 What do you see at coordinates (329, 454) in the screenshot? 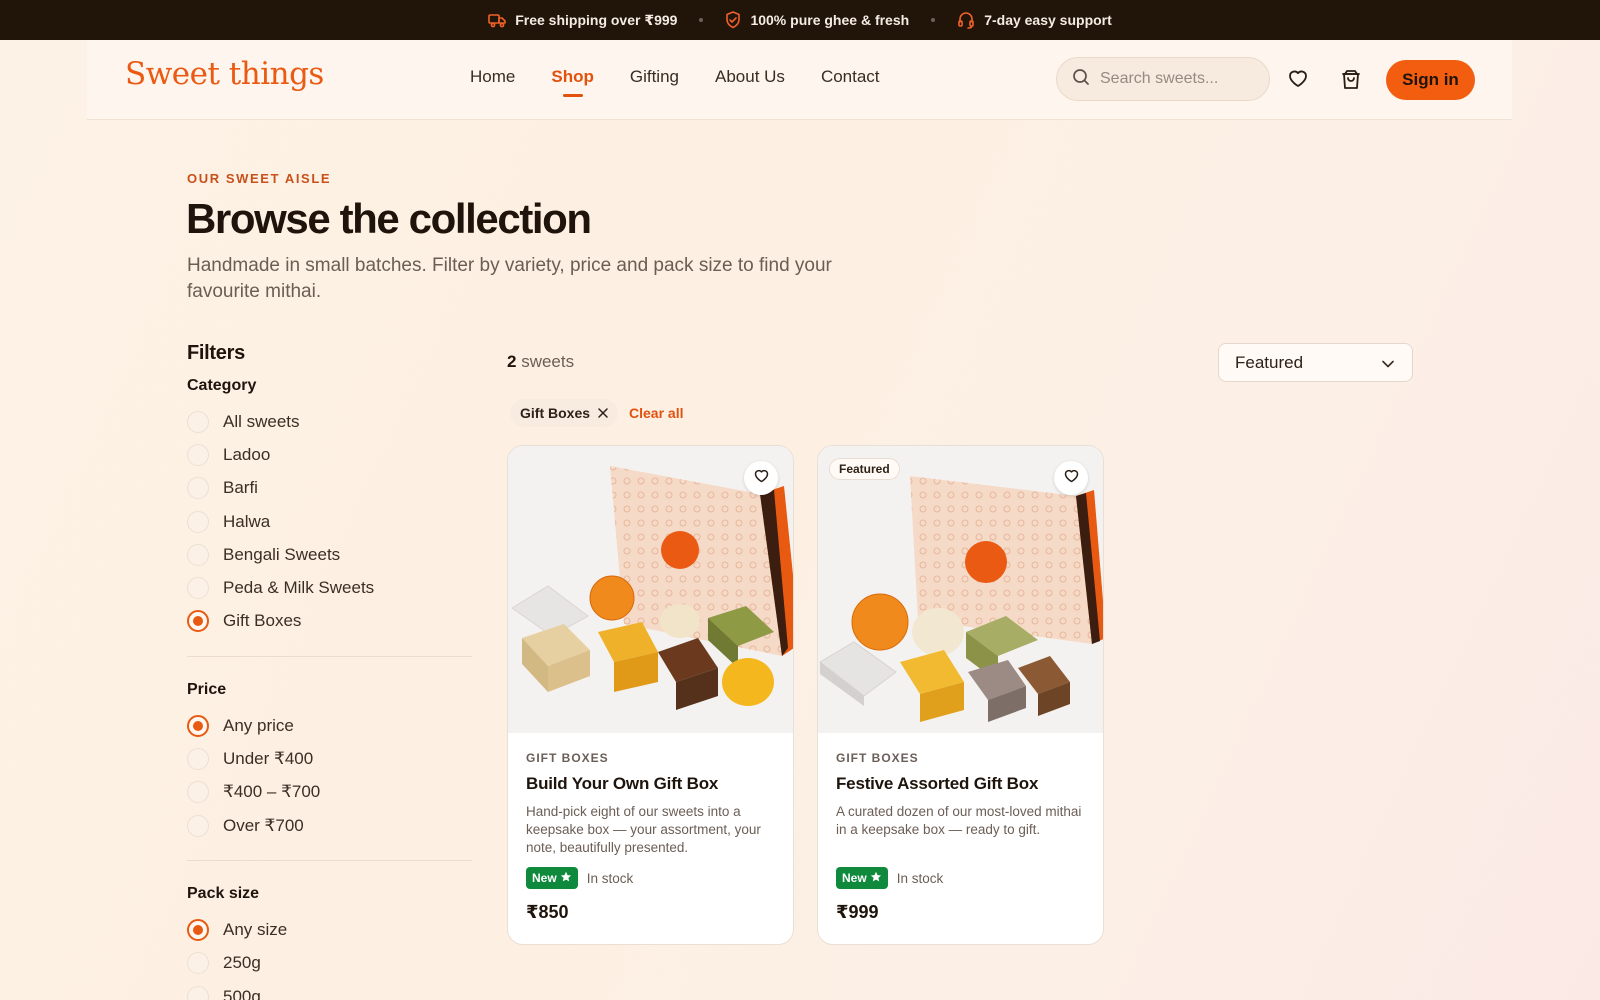
I see `category-option-ladoo: Ladoo` at bounding box center [329, 454].